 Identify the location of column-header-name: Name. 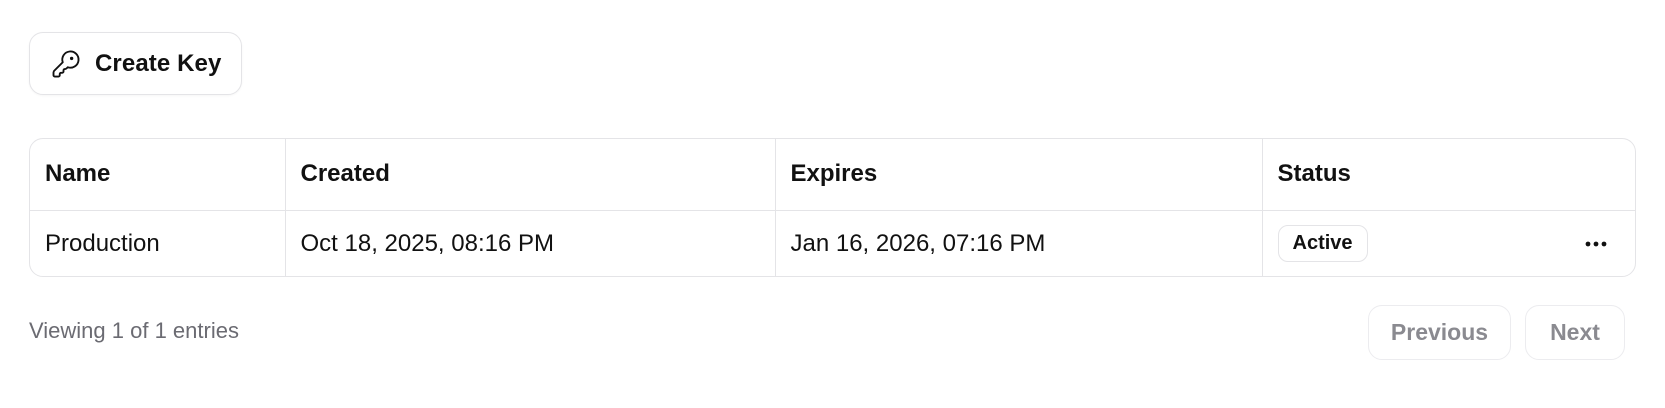
(158, 174).